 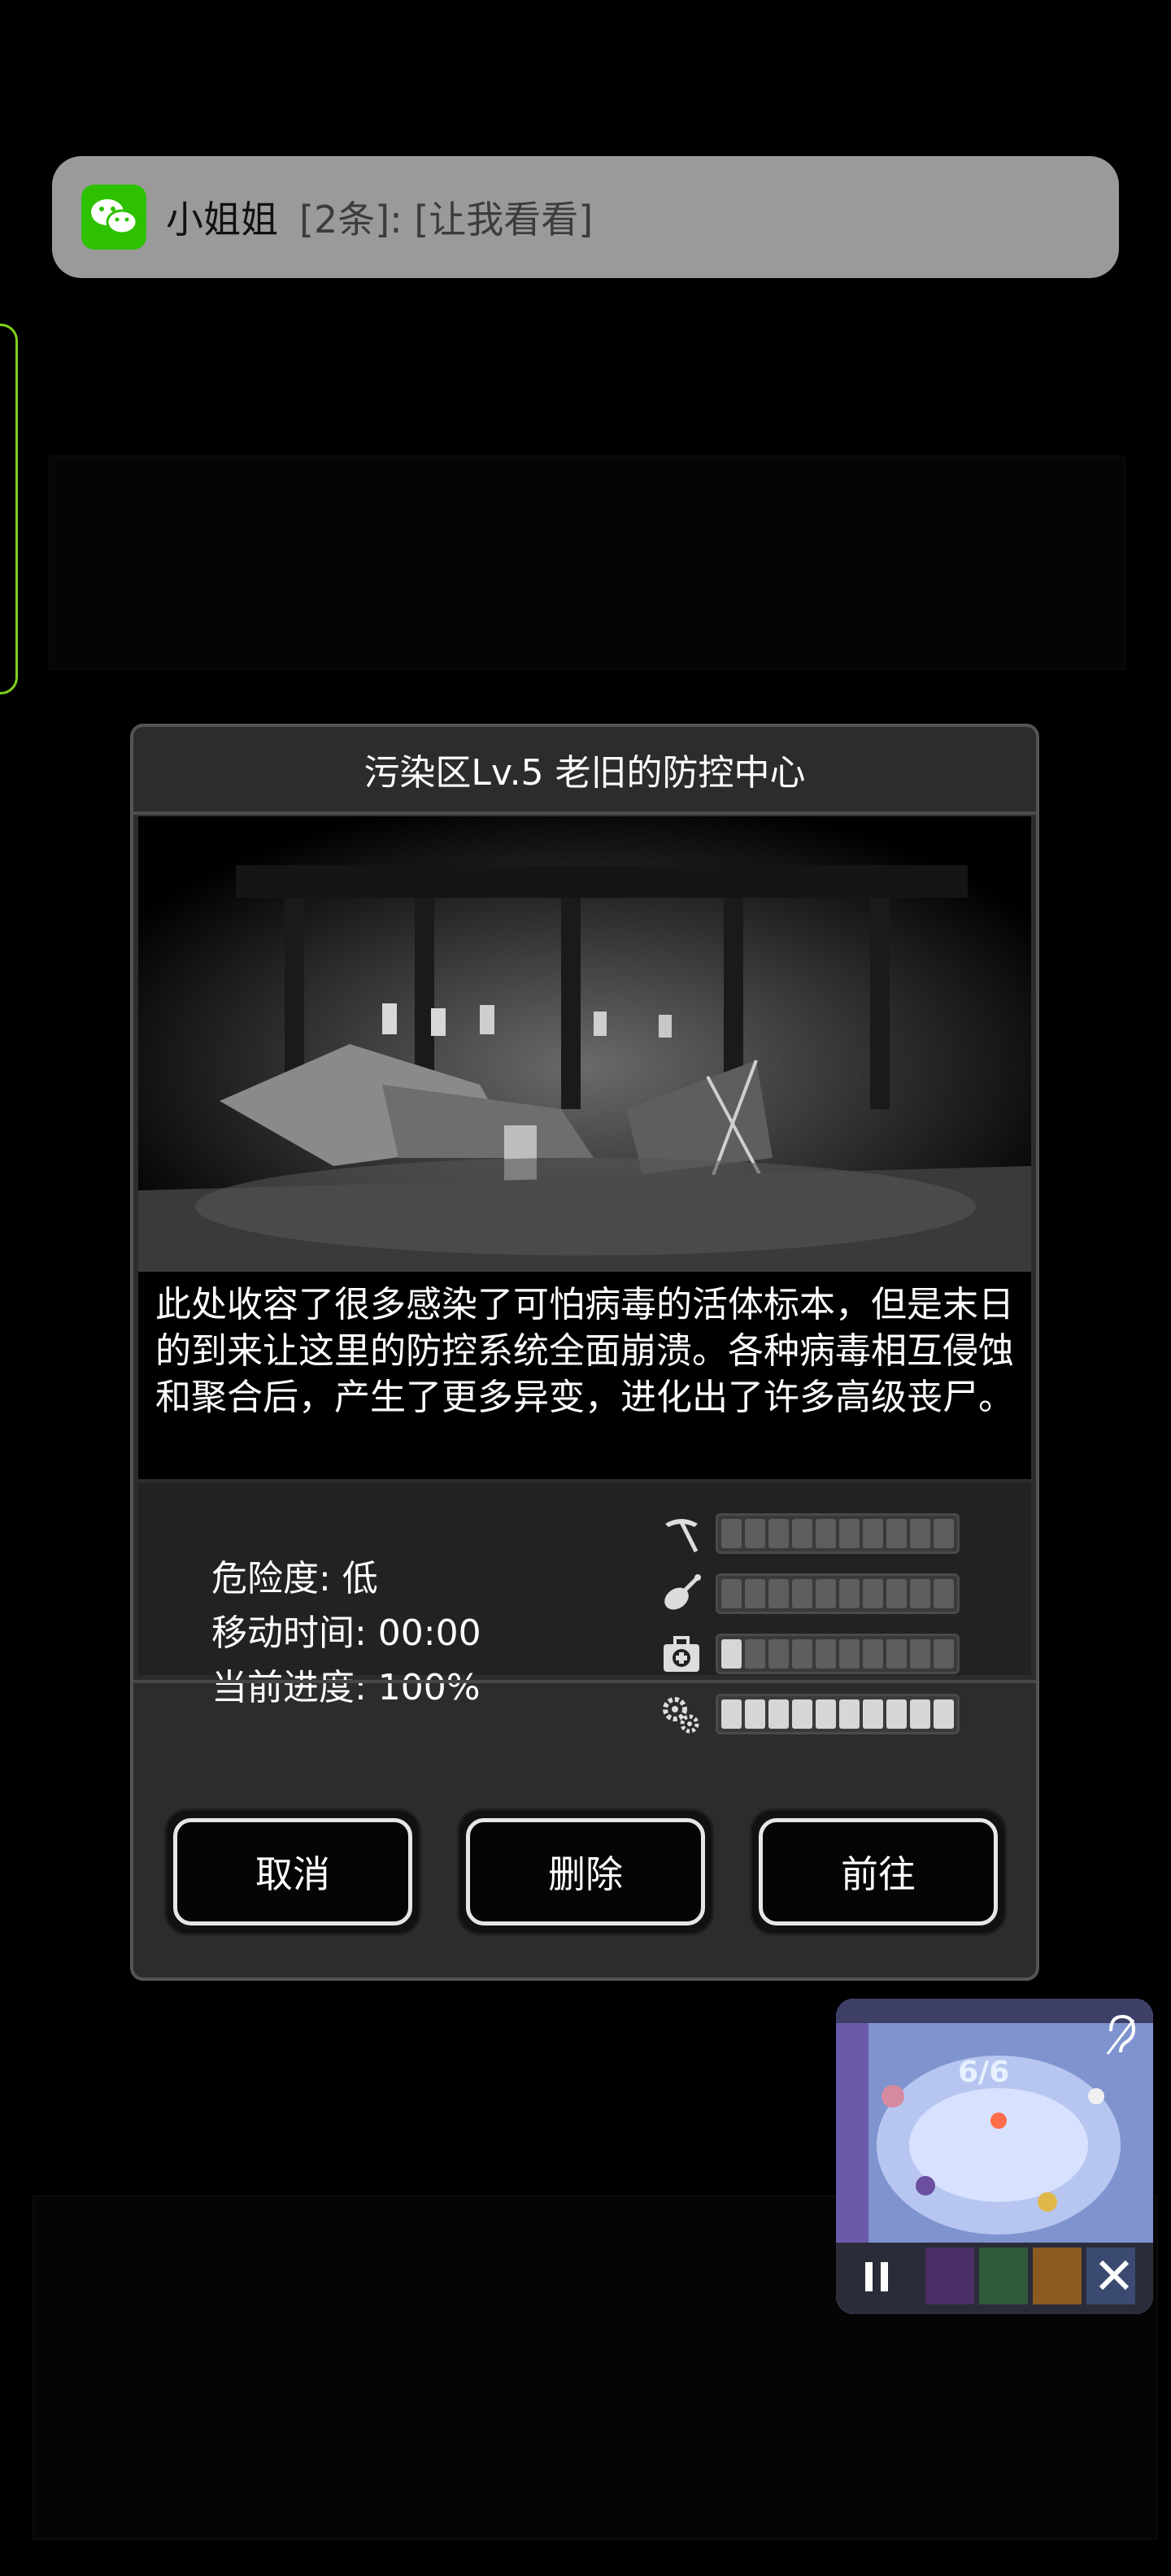 What do you see at coordinates (682, 1533) in the screenshot?
I see `pickaxe-icon` at bounding box center [682, 1533].